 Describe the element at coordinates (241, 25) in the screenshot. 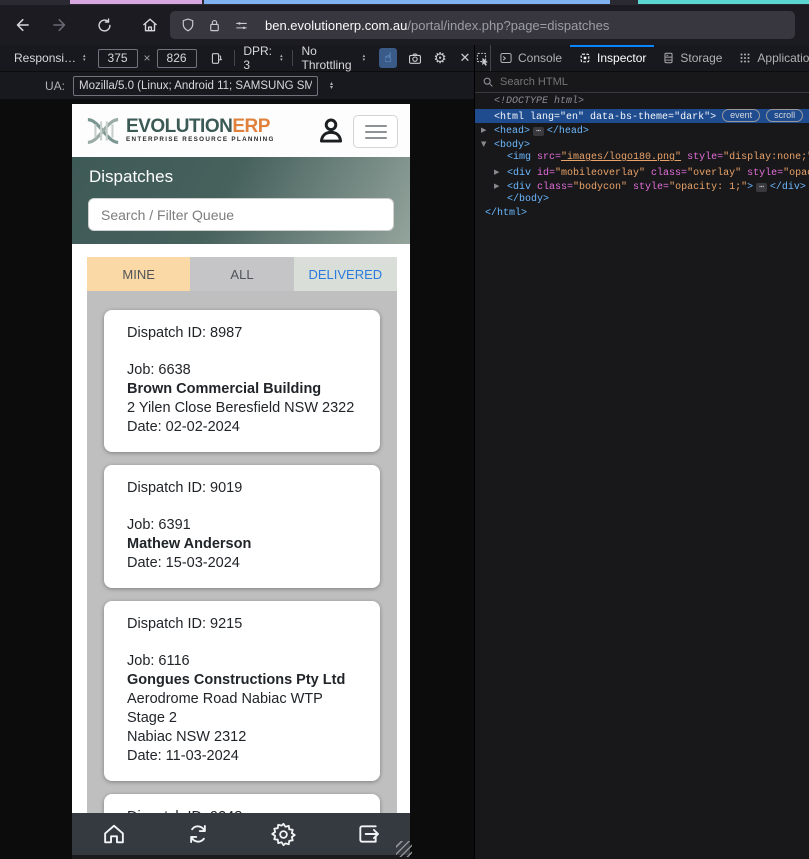

I see `permissions-icon` at that location.